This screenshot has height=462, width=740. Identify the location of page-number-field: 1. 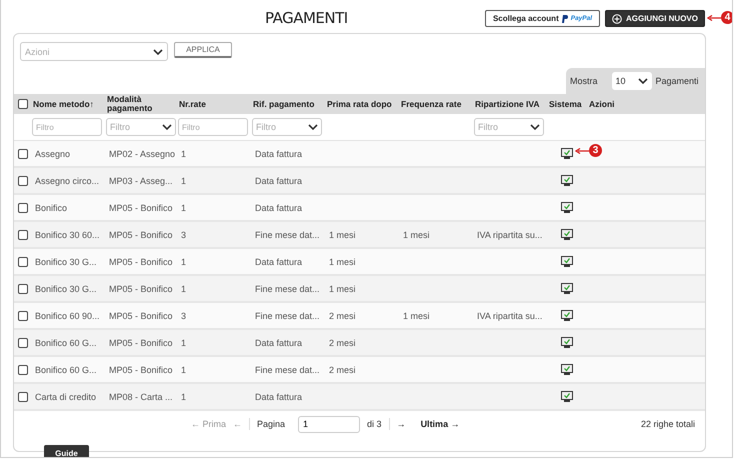
(329, 424).